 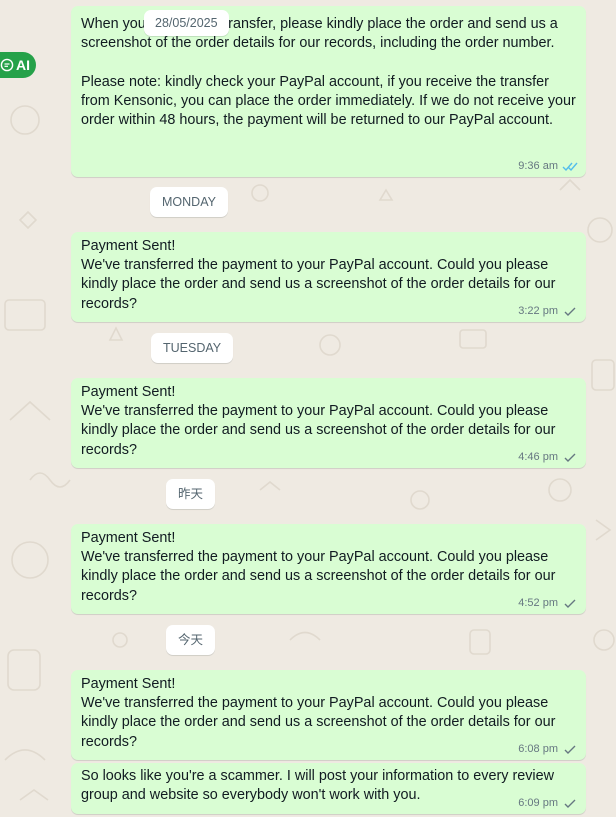 What do you see at coordinates (538, 749) in the screenshot?
I see `message-time: 6:08 pm` at bounding box center [538, 749].